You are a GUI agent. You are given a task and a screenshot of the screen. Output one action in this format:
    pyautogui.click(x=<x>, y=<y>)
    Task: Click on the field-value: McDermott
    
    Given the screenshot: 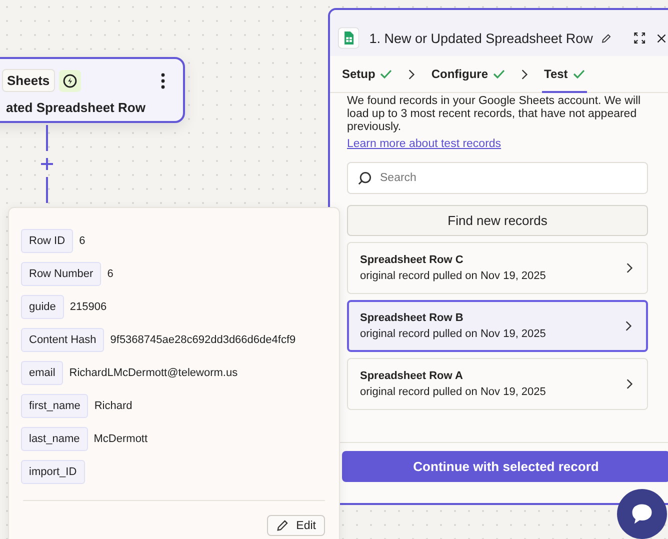 What is the action you would take?
    pyautogui.click(x=121, y=438)
    